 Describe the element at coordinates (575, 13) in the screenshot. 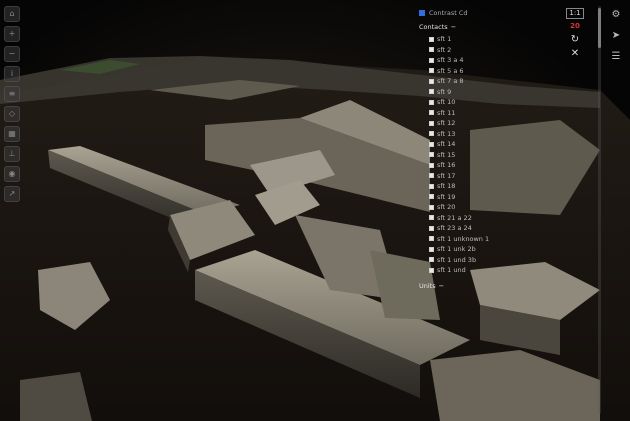

I see `scale-indicator: 1:1` at that location.